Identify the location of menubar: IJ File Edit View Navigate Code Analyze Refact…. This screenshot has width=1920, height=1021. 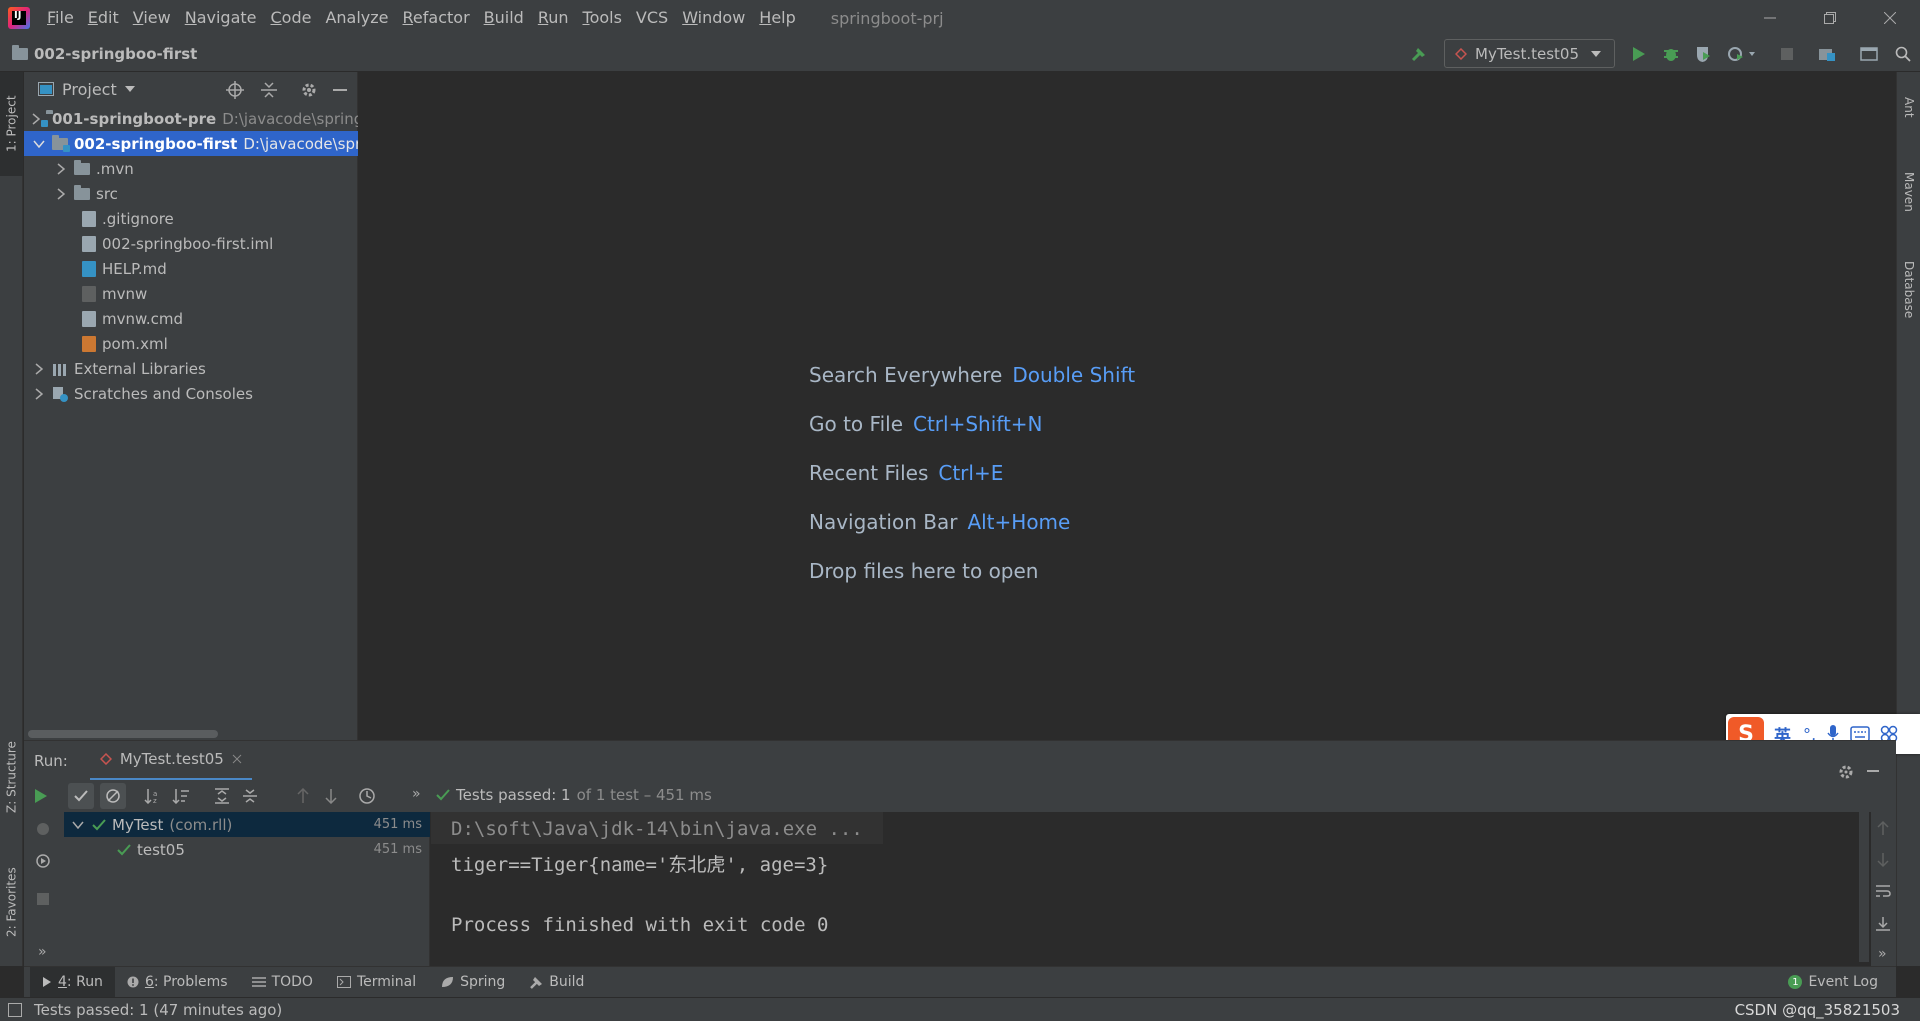
(960, 18).